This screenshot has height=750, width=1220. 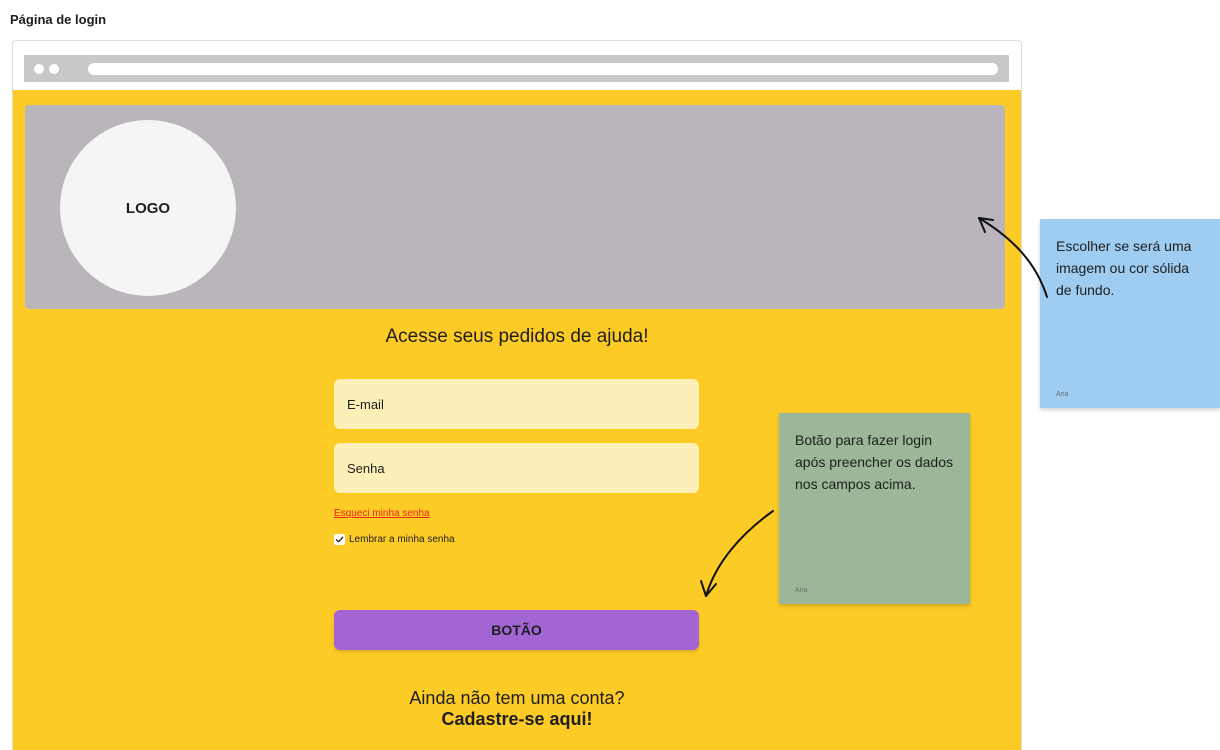 I want to click on address-bar, so click(x=543, y=69).